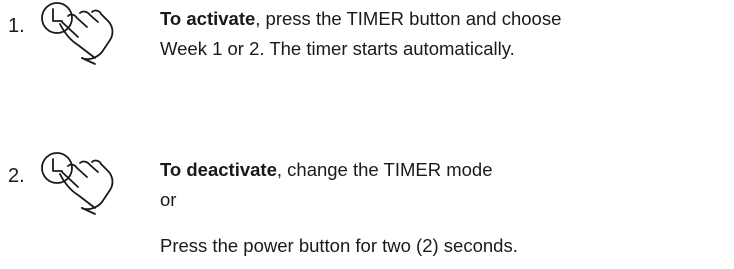  I want to click on step-1-number: 1., so click(16, 26).